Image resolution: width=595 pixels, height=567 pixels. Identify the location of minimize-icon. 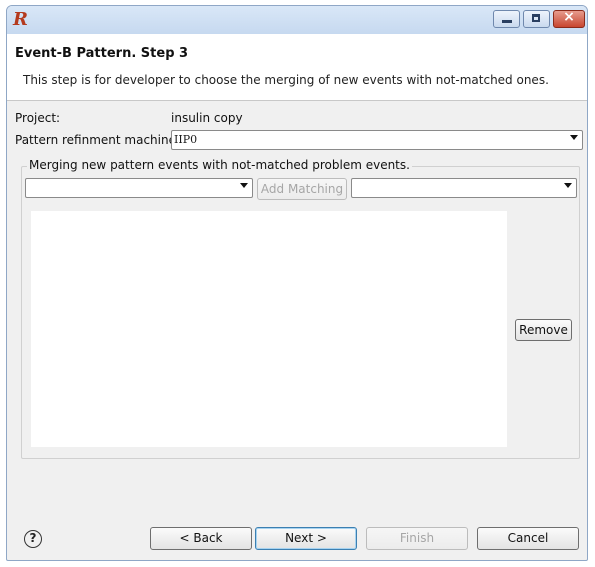
(507, 21).